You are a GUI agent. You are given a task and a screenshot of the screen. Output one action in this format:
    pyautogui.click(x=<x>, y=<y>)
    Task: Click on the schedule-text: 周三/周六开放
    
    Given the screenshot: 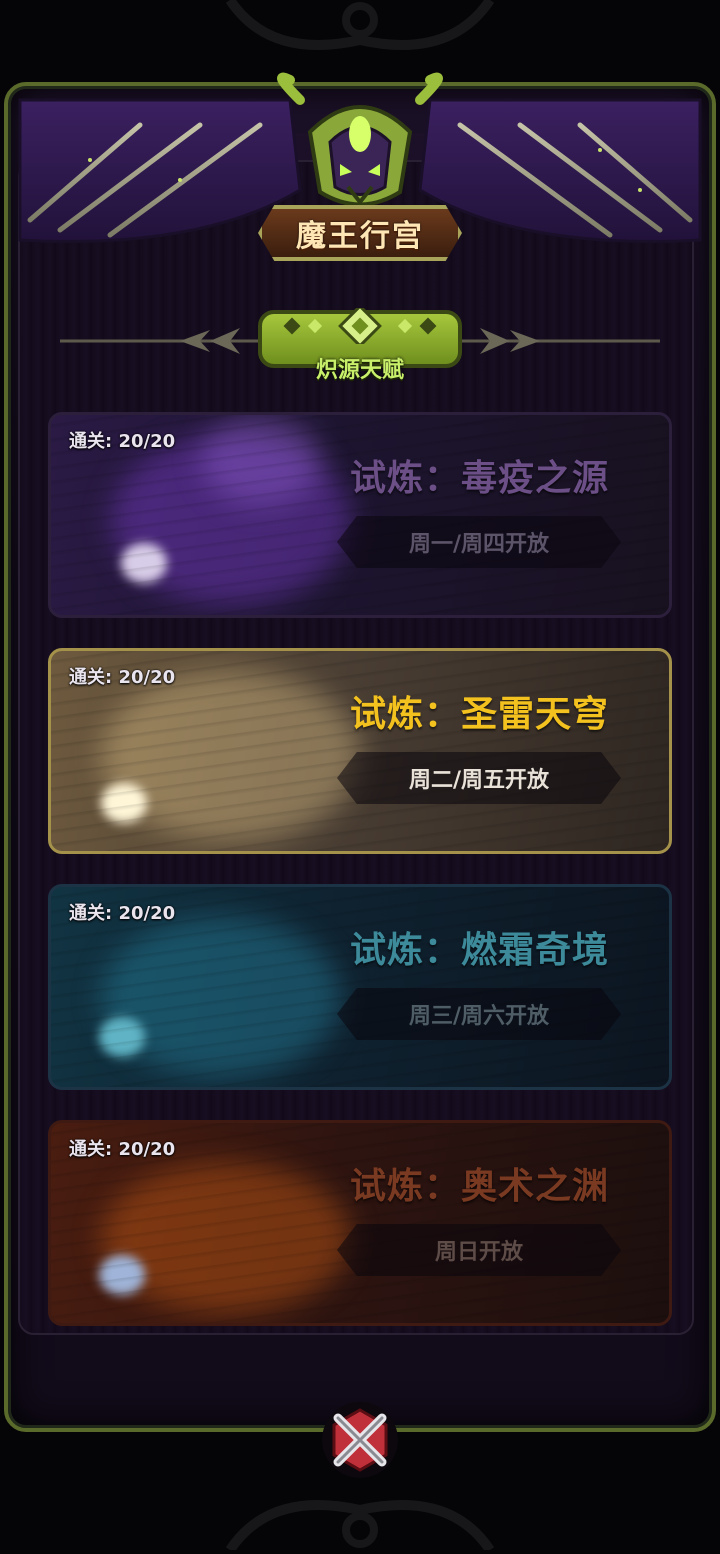 What is the action you would take?
    pyautogui.click(x=479, y=1016)
    